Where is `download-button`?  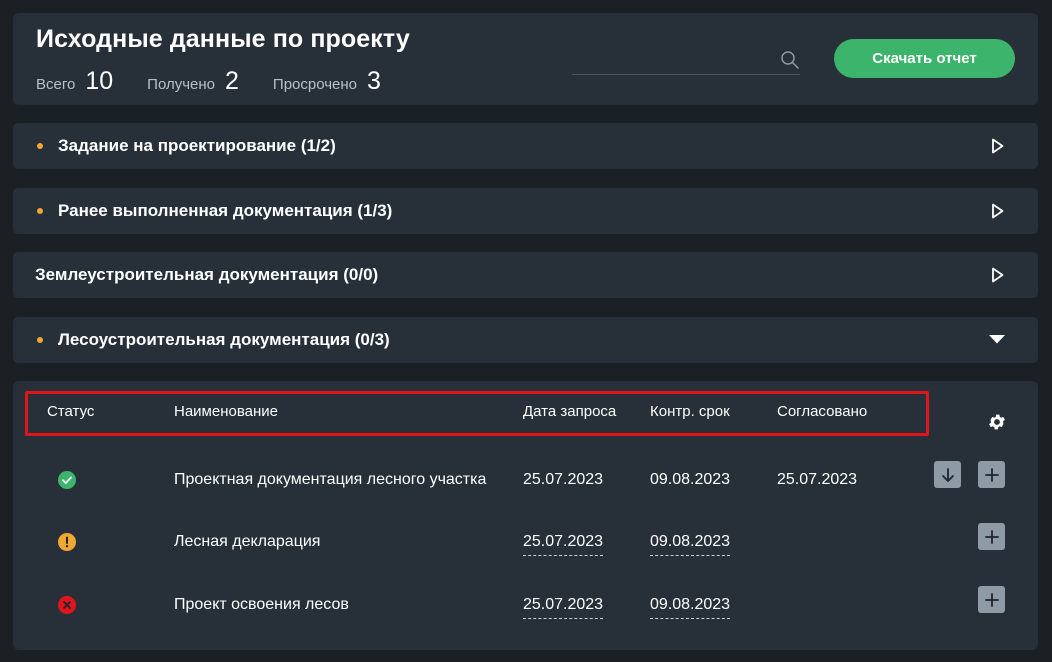 download-button is located at coordinates (947, 474).